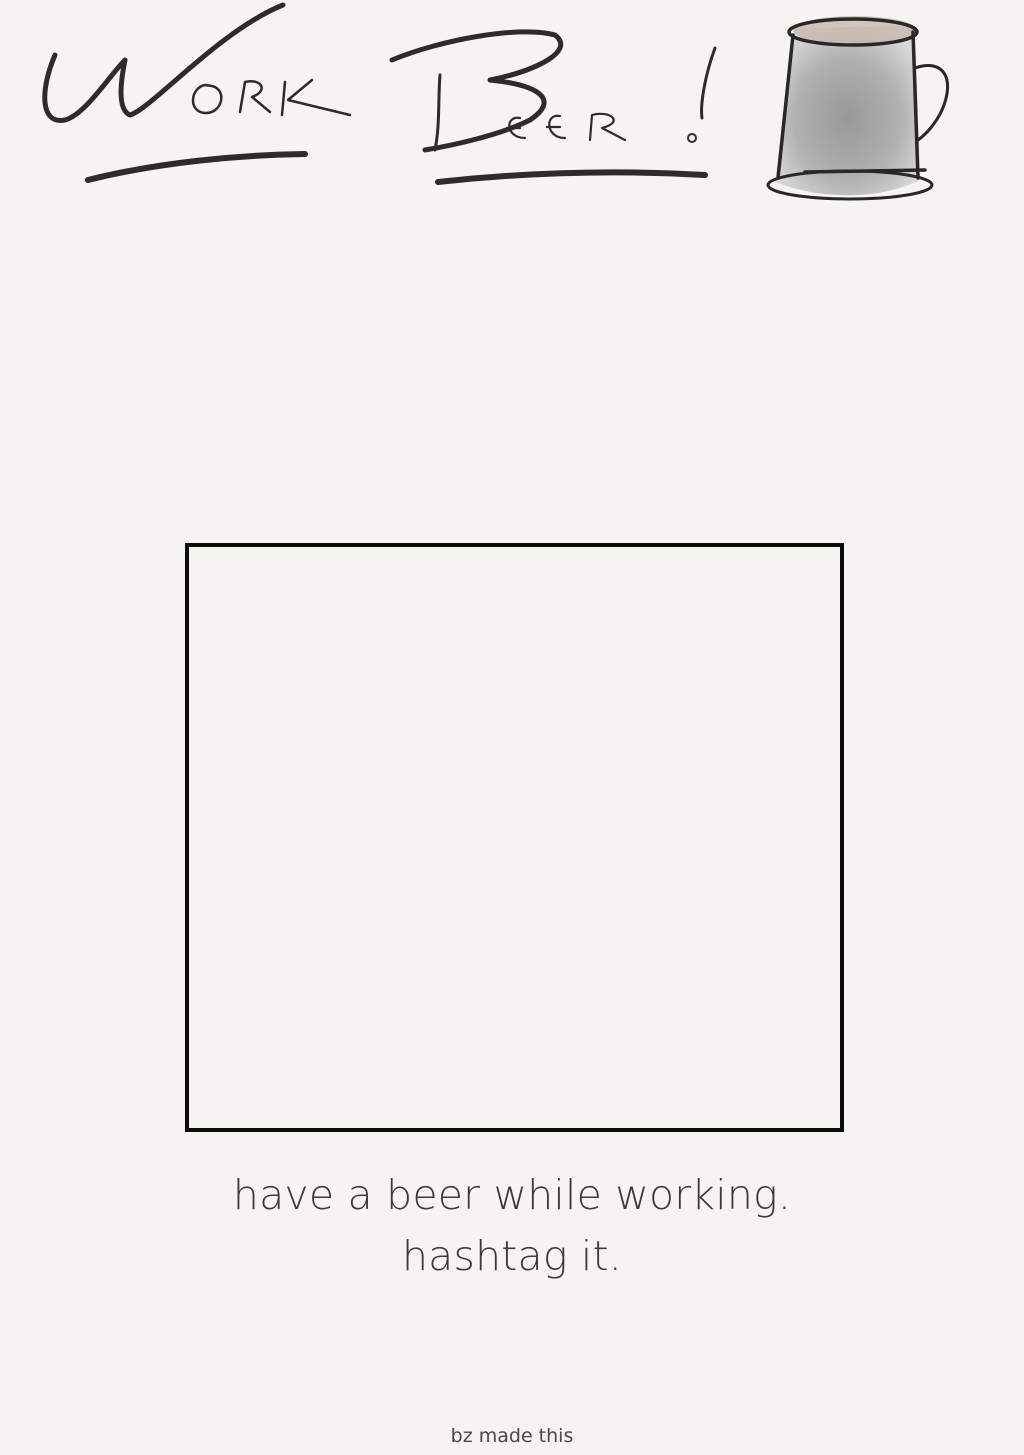 The image size is (1024, 1455). I want to click on footer-credit: bz made this, so click(512, 1436).